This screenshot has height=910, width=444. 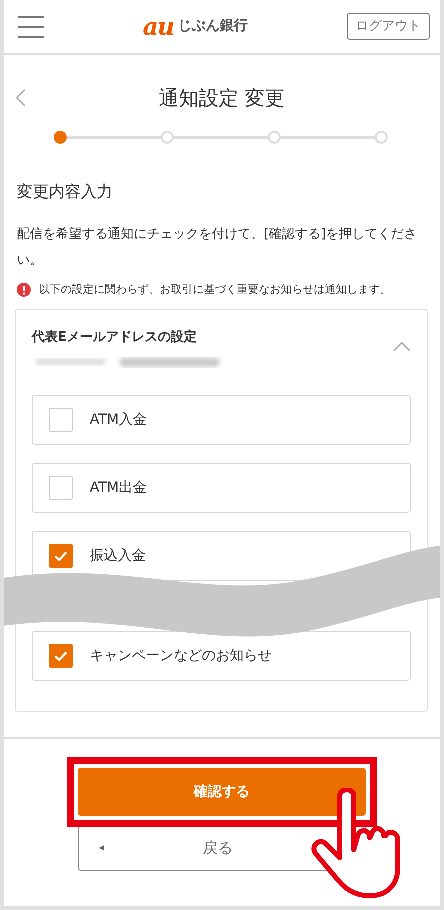 I want to click on section-heading: 変更内容入力, so click(x=65, y=192).